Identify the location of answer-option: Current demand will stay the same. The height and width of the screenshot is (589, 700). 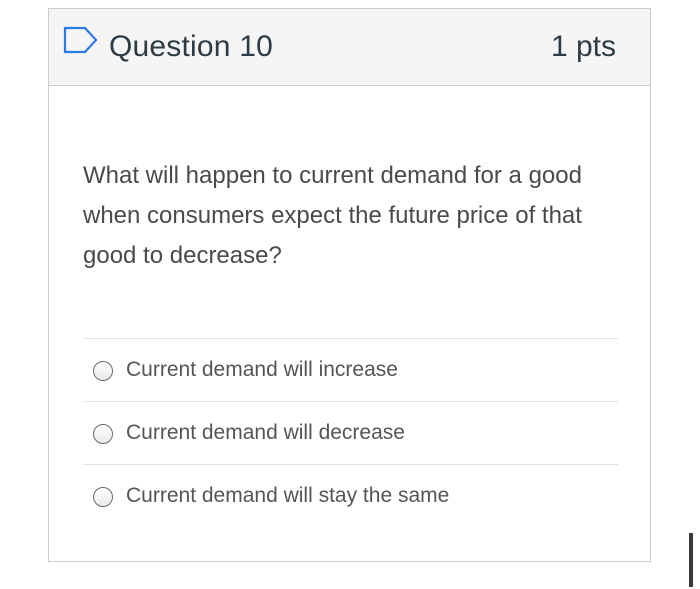
(350, 496).